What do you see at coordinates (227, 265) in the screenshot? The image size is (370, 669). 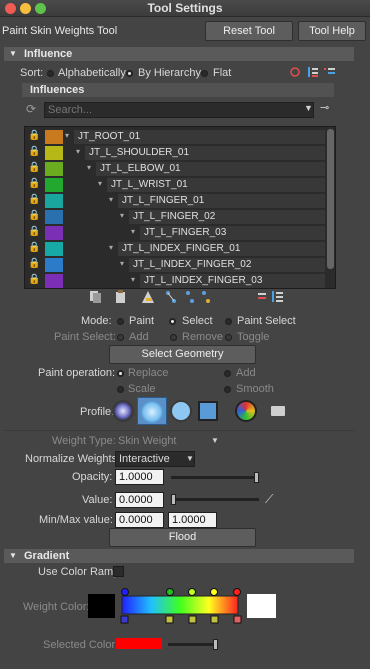 I see `joint-name: JT_L_INDEX_FINGER_02` at bounding box center [227, 265].